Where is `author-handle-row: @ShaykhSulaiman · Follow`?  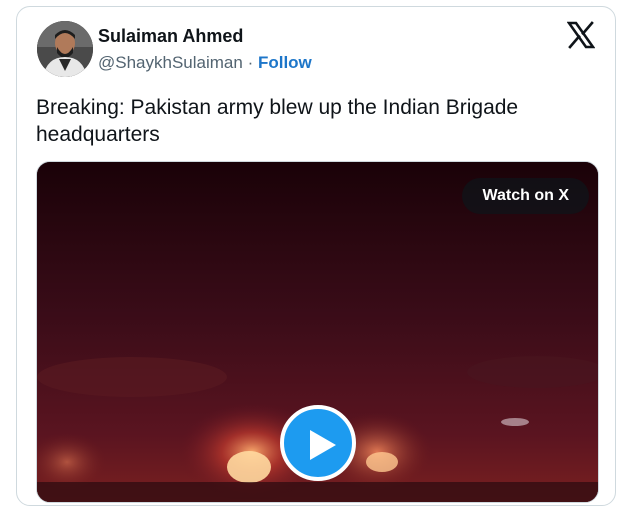 author-handle-row: @ShaykhSulaiman · Follow is located at coordinates (205, 63).